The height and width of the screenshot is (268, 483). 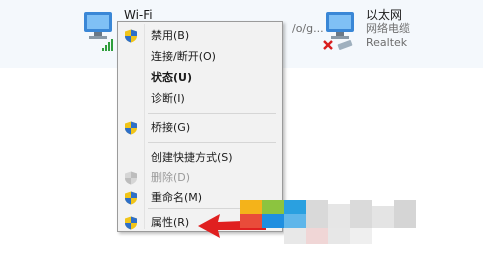 I want to click on ethernet-adapter: 以太网 网络电缆 Realtek, so click(x=402, y=36).